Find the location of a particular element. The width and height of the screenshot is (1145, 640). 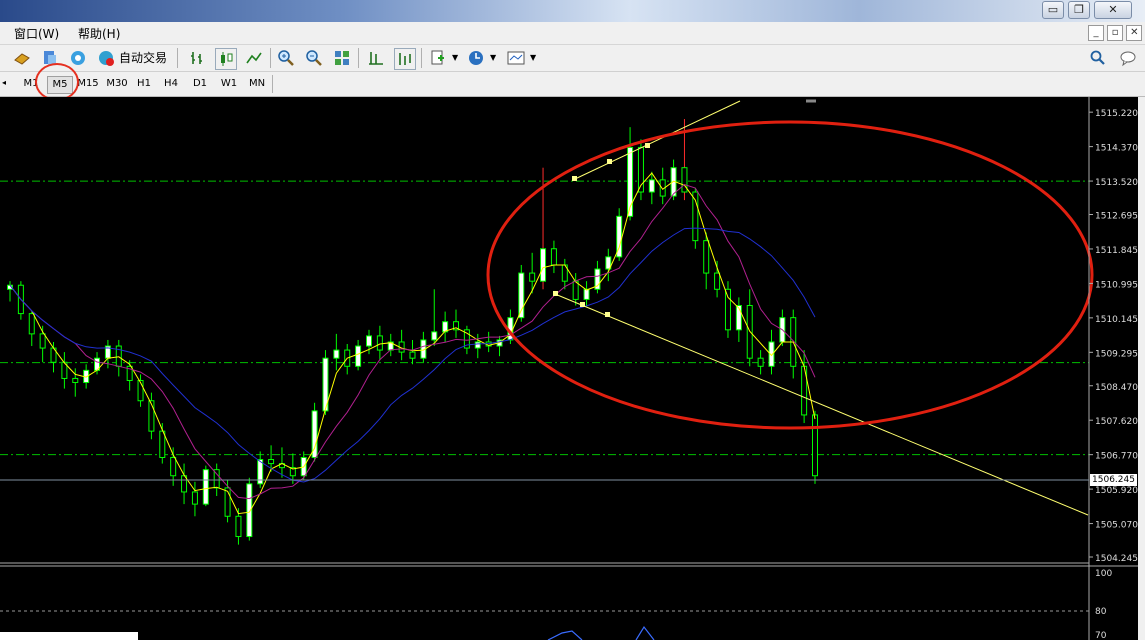

mdi-restore-button: ▫ is located at coordinates (1115, 33).